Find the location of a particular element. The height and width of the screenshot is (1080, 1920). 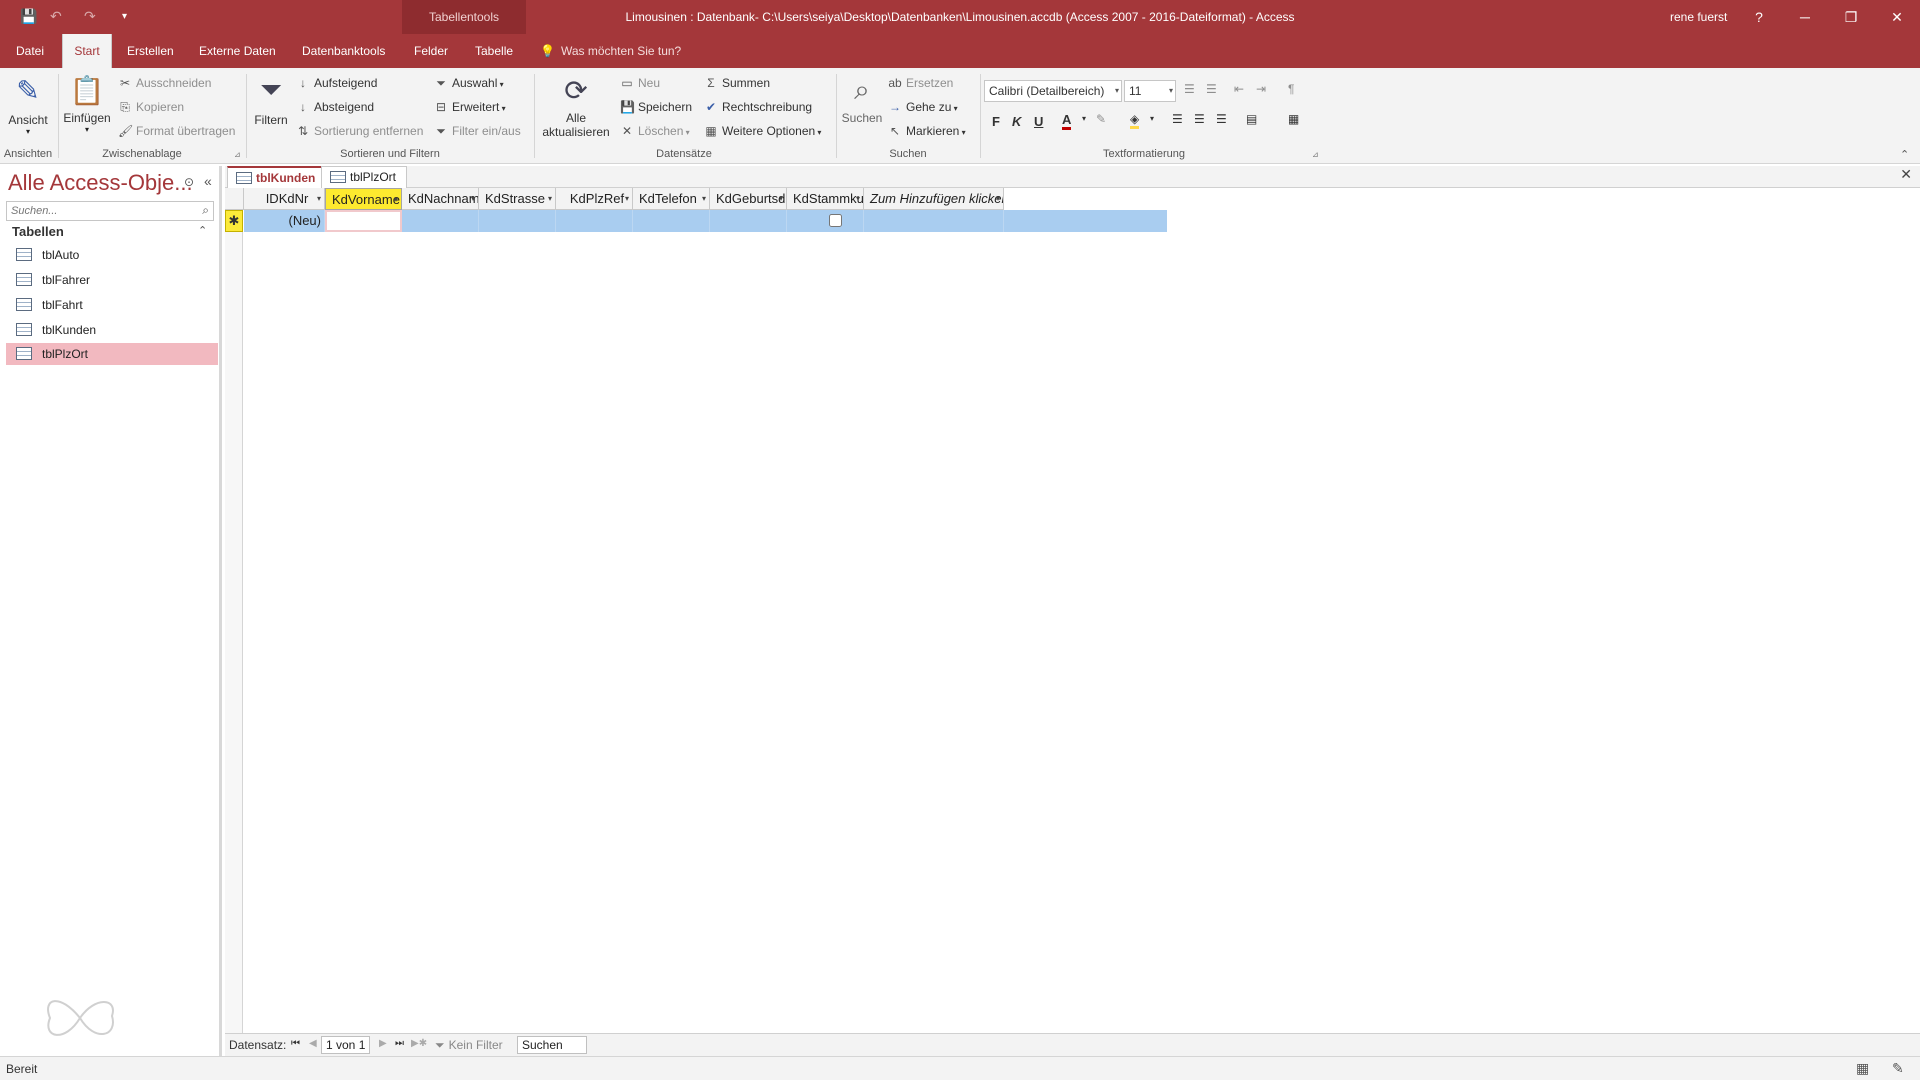

nav-item-tblfahrer: tblFahrer is located at coordinates (112, 280).